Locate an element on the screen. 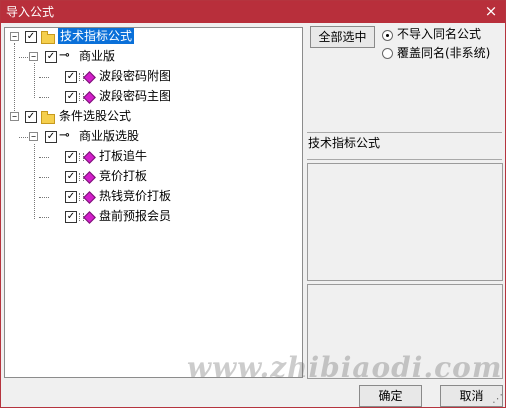 This screenshot has width=506, height=408. radio-overwrite-same-name is located at coordinates (387, 53).